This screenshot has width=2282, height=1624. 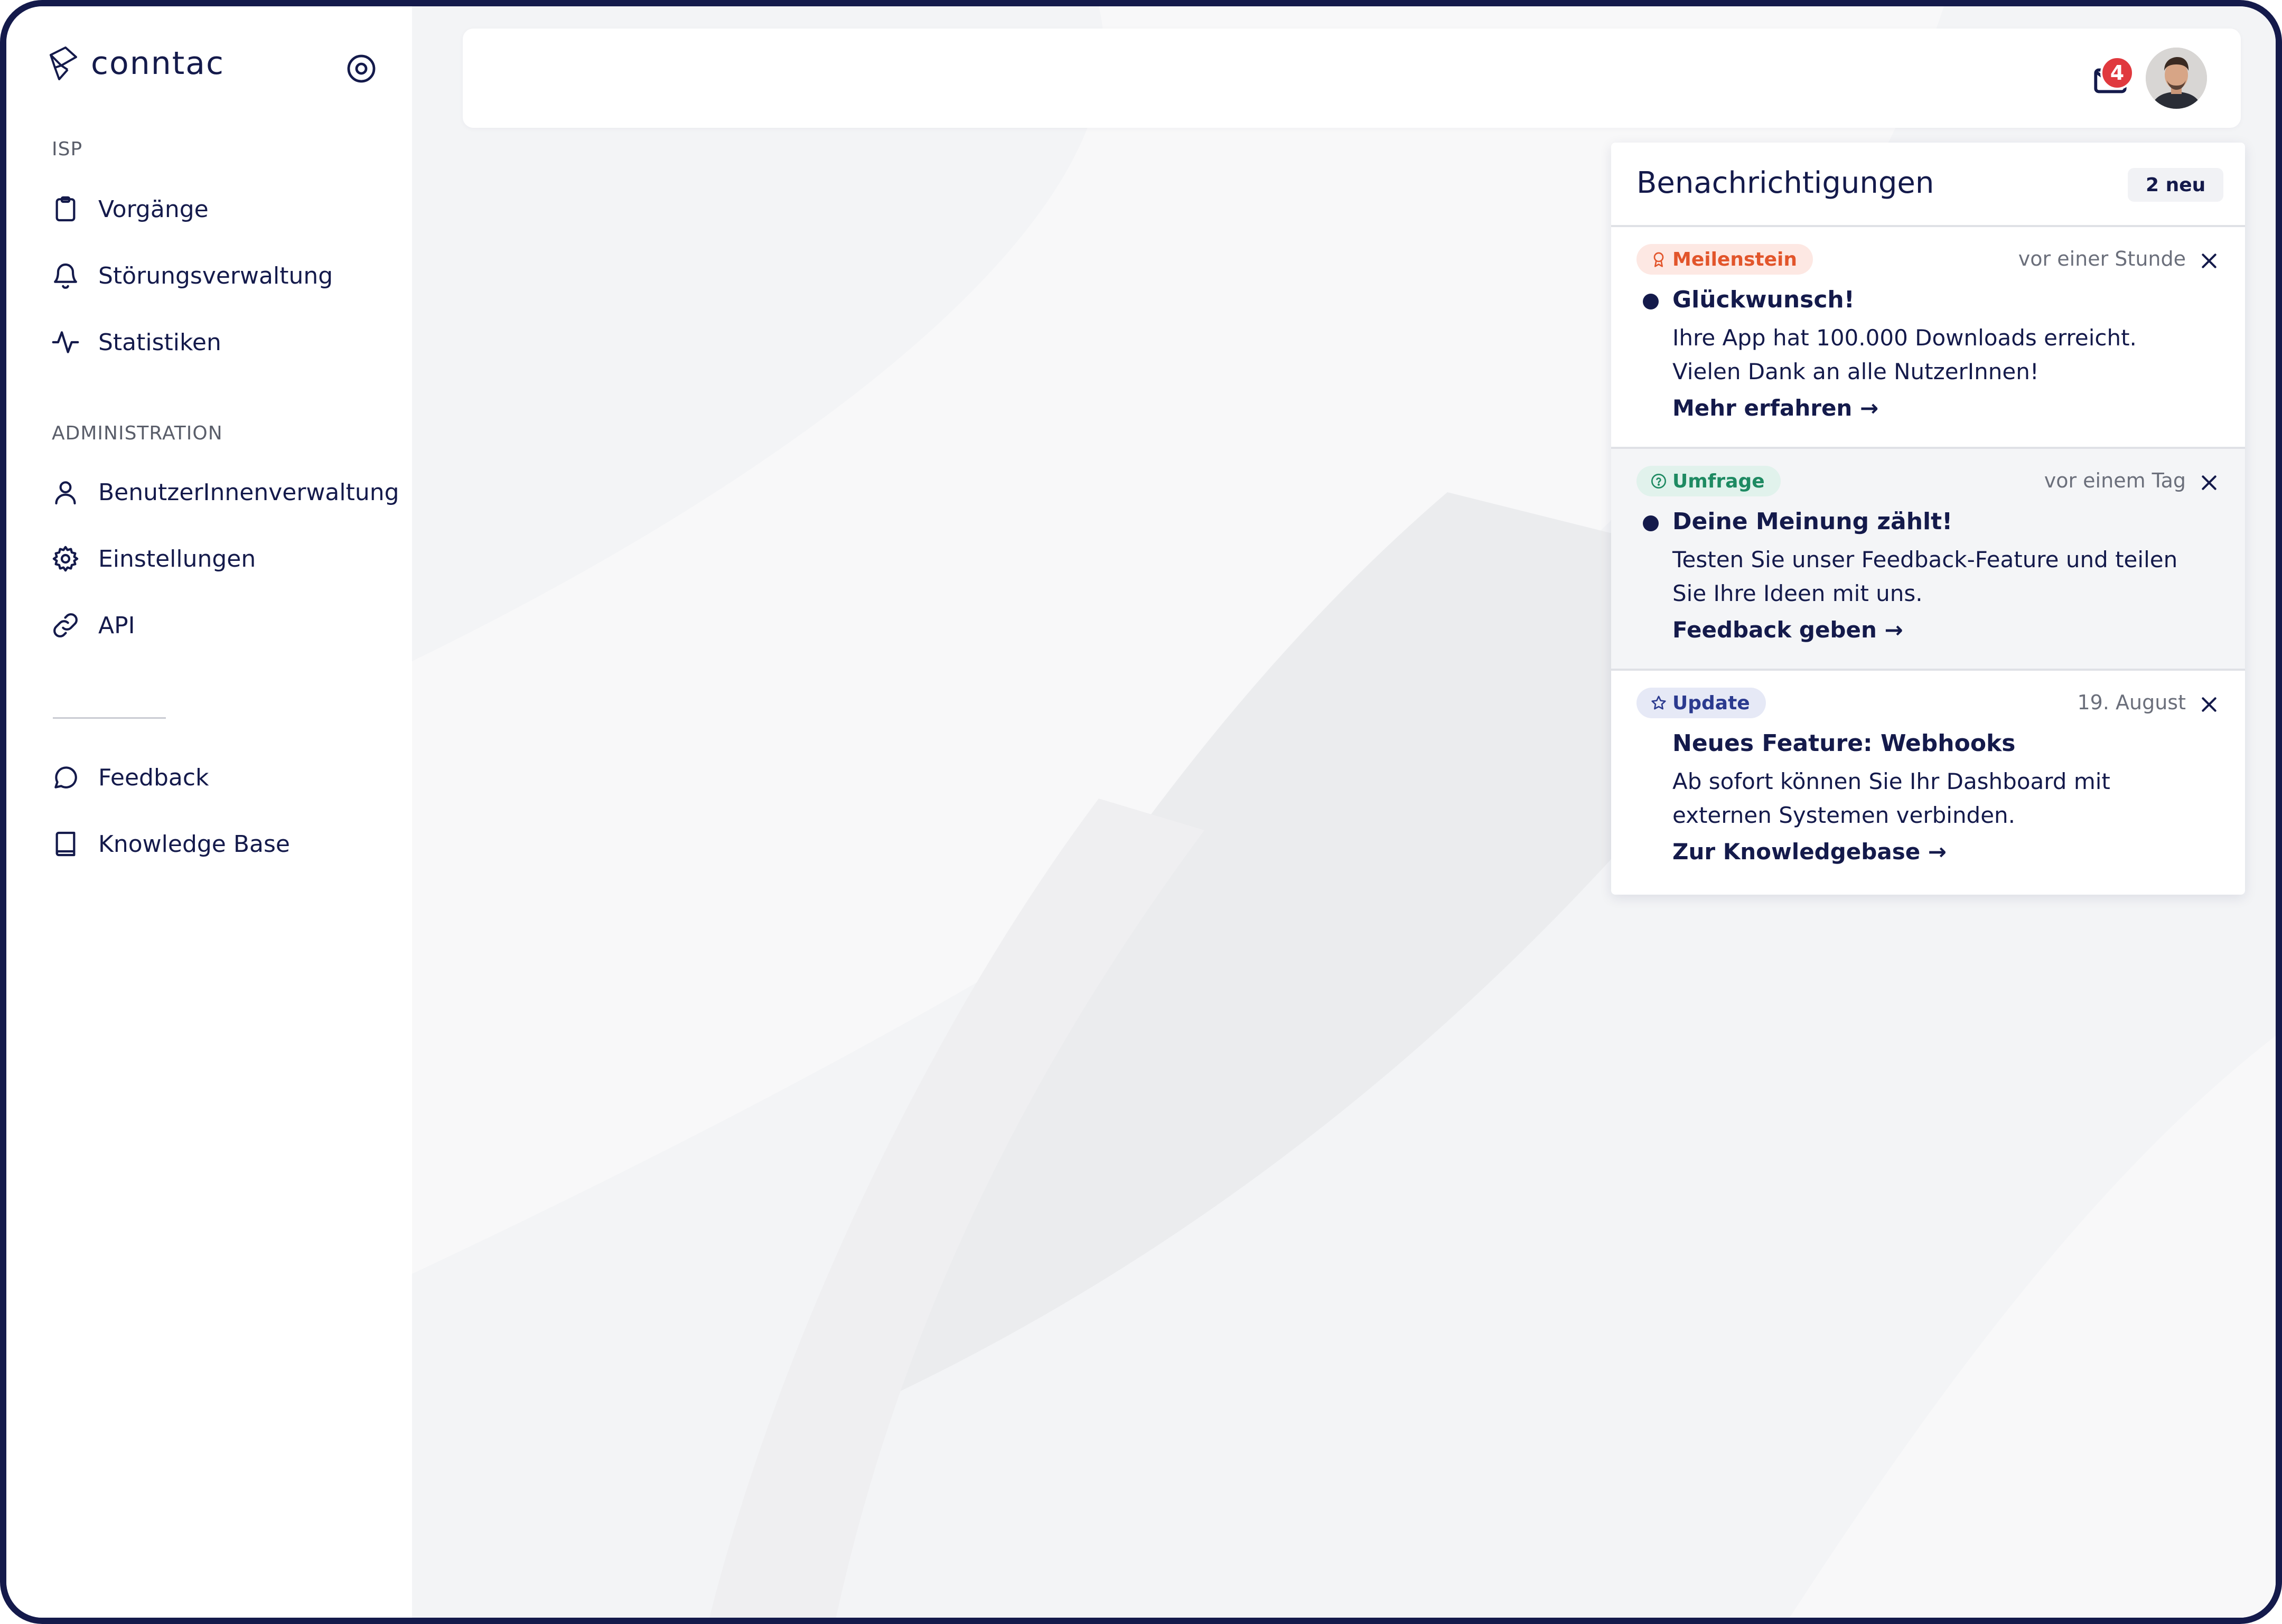 What do you see at coordinates (1904, 338) in the screenshot?
I see `notification-body-line: Ihre App hat 100.000 Downloads erreicht.` at bounding box center [1904, 338].